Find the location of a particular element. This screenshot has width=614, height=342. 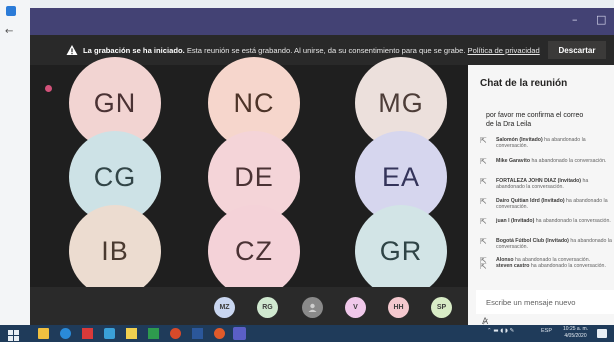

start-icon is located at coordinates (13, 334).